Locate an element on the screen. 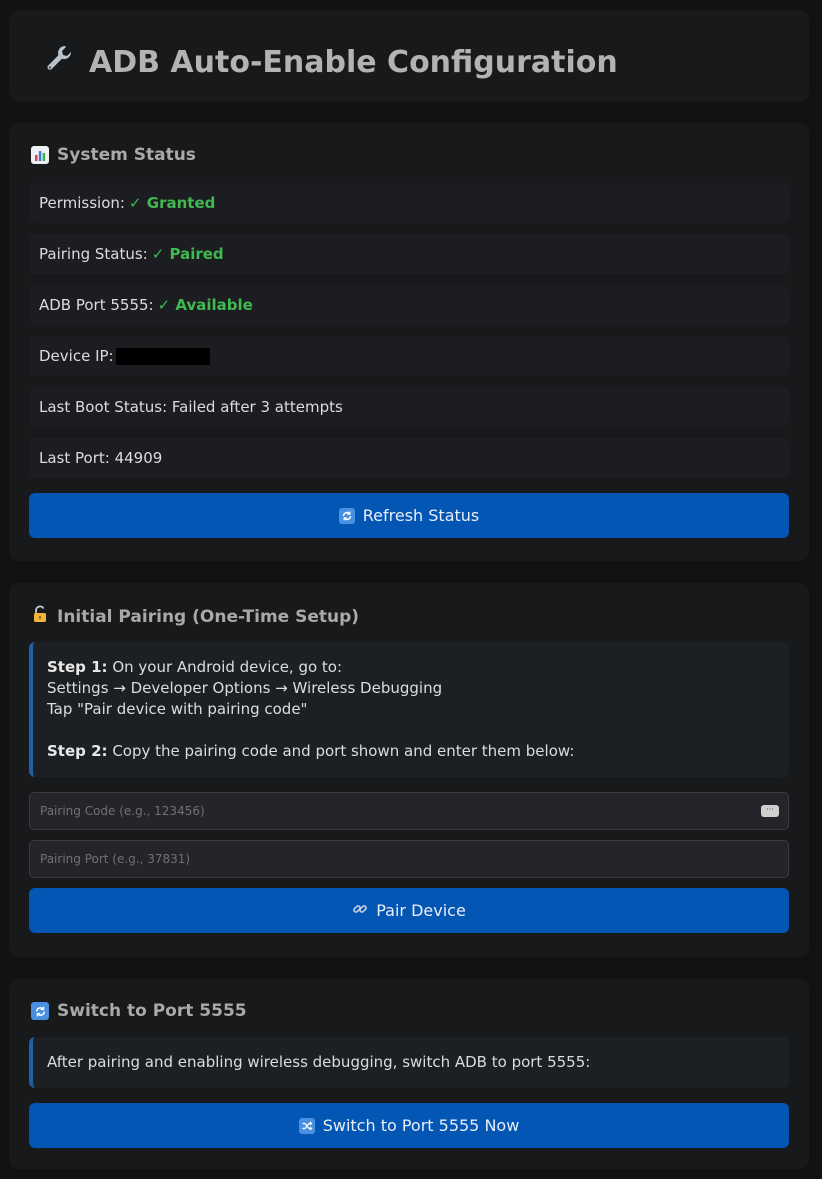 Image resolution: width=822 pixels, height=1179 pixels. header-card: ADB Auto-Enable Configuration is located at coordinates (409, 56).